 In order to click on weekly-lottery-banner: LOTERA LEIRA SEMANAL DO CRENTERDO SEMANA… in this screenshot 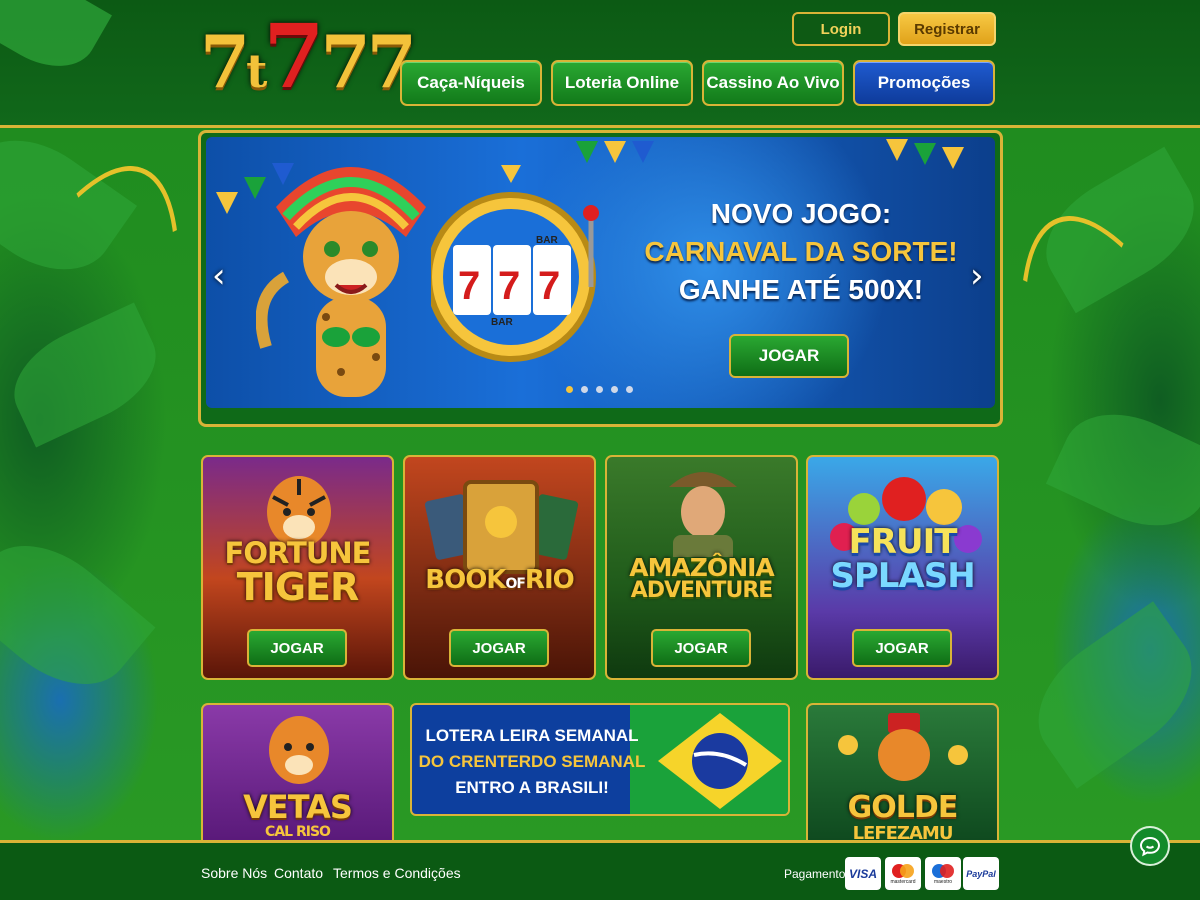, I will do `click(600, 759)`.